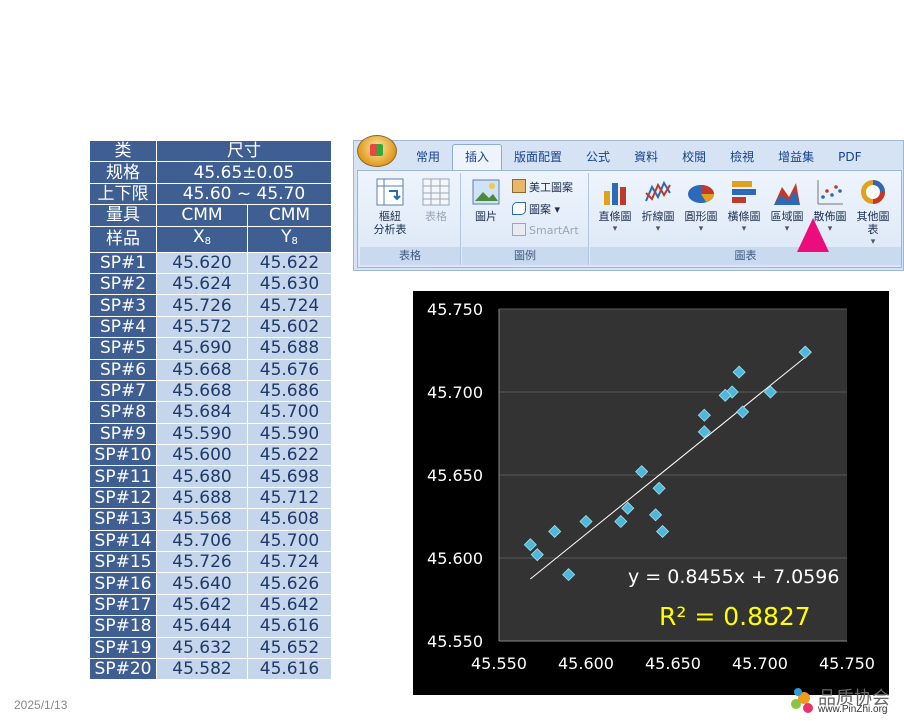  I want to click on x-value: 45.684, so click(202, 412).